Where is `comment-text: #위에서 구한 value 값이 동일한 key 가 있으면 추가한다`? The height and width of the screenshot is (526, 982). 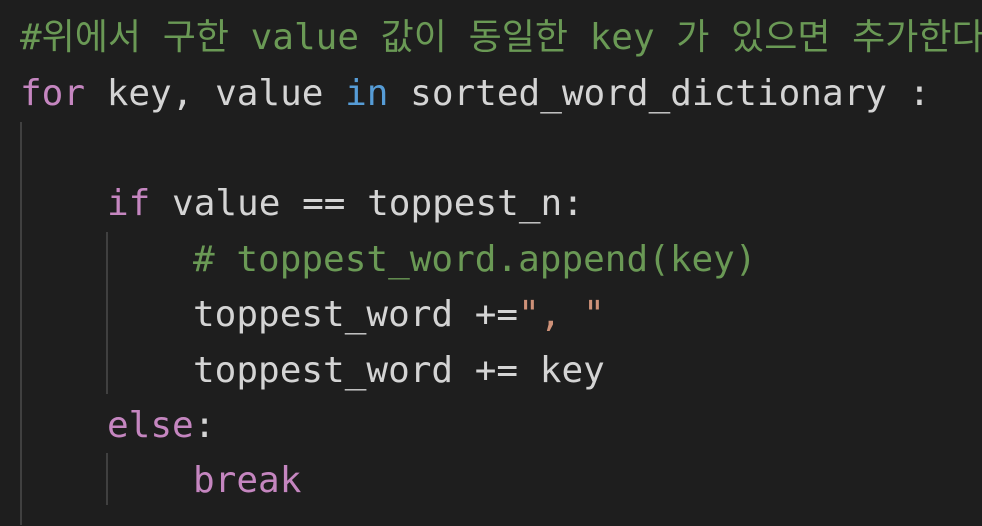 comment-text: #위에서 구한 value 값이 동일한 key 가 있으면 추가한다 is located at coordinates (501, 37).